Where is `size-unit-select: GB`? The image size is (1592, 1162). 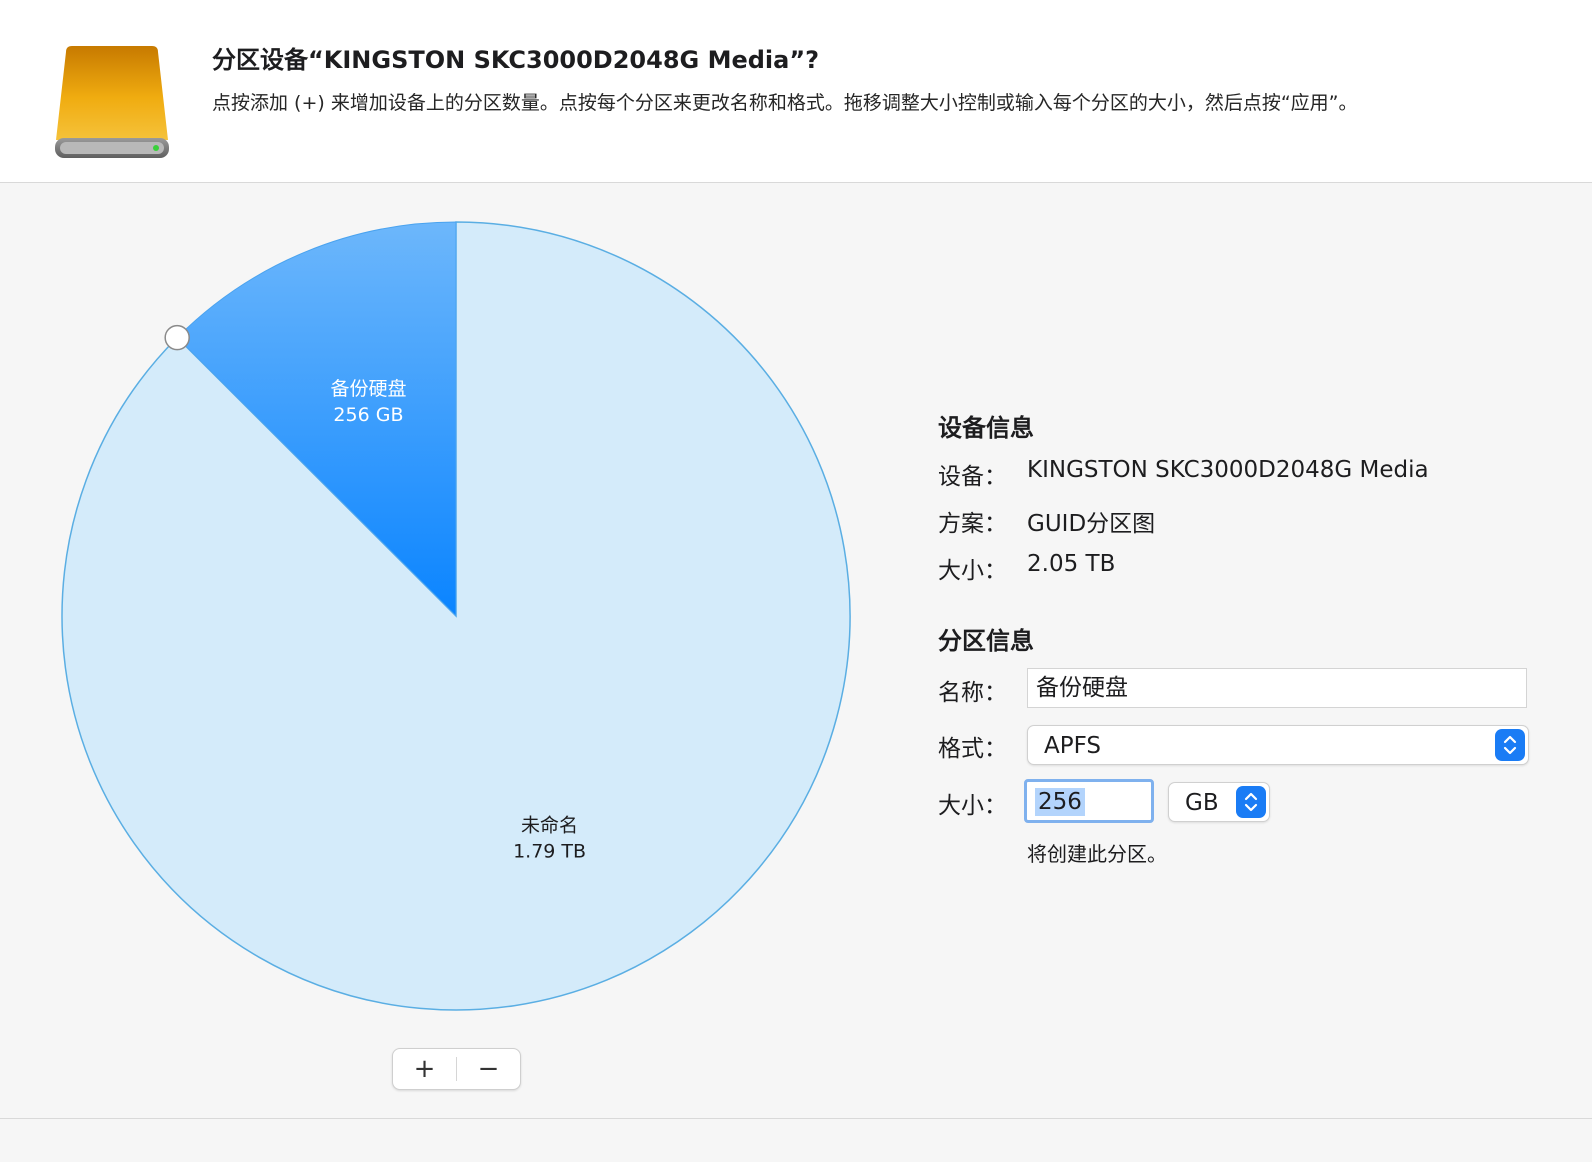 size-unit-select: GB is located at coordinates (1219, 802).